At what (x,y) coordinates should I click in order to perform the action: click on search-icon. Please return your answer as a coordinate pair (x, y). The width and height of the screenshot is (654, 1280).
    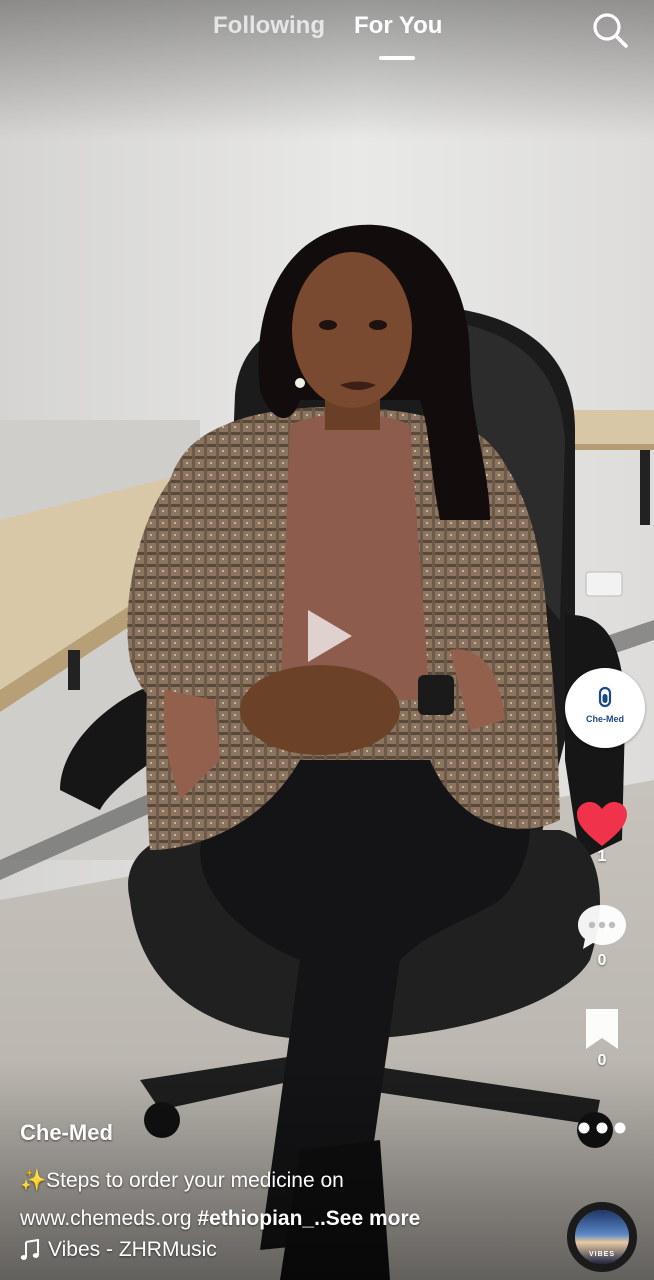
    Looking at the image, I should click on (610, 30).